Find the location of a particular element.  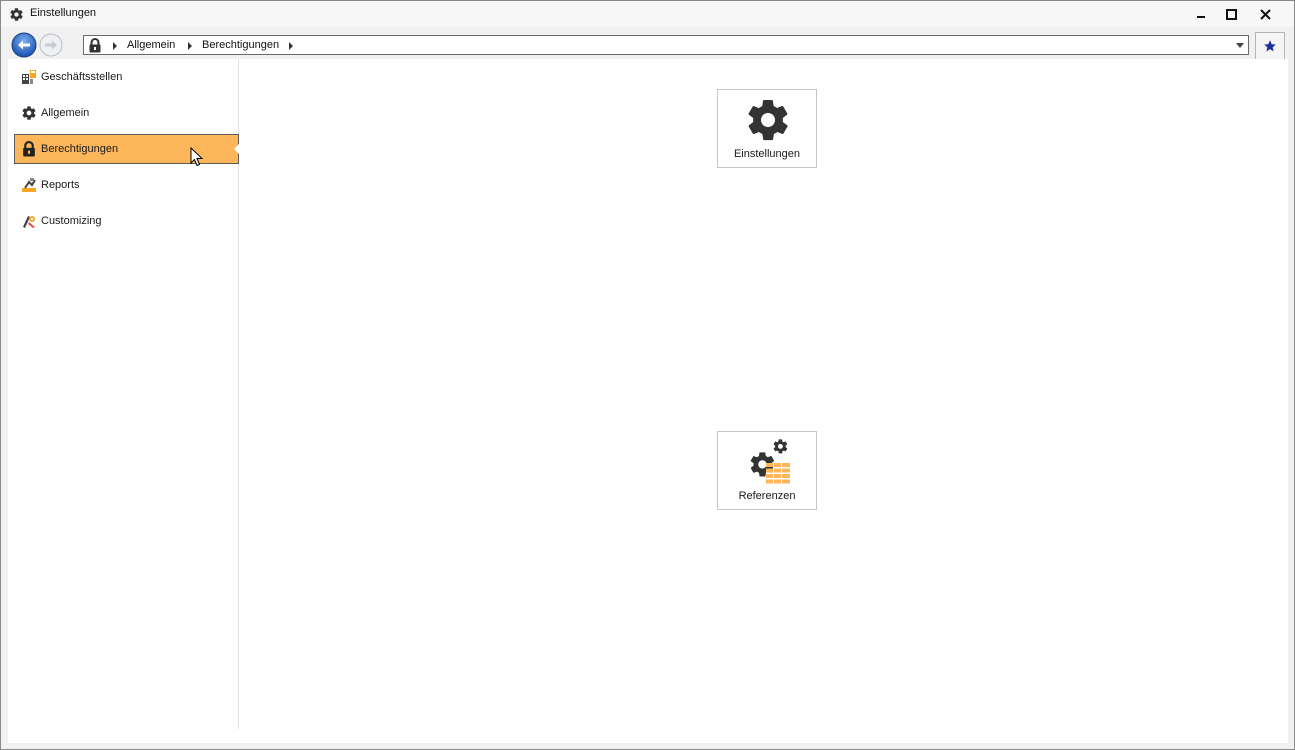

navigation-bar: Allgemein Berechtigungen is located at coordinates (647, 45).